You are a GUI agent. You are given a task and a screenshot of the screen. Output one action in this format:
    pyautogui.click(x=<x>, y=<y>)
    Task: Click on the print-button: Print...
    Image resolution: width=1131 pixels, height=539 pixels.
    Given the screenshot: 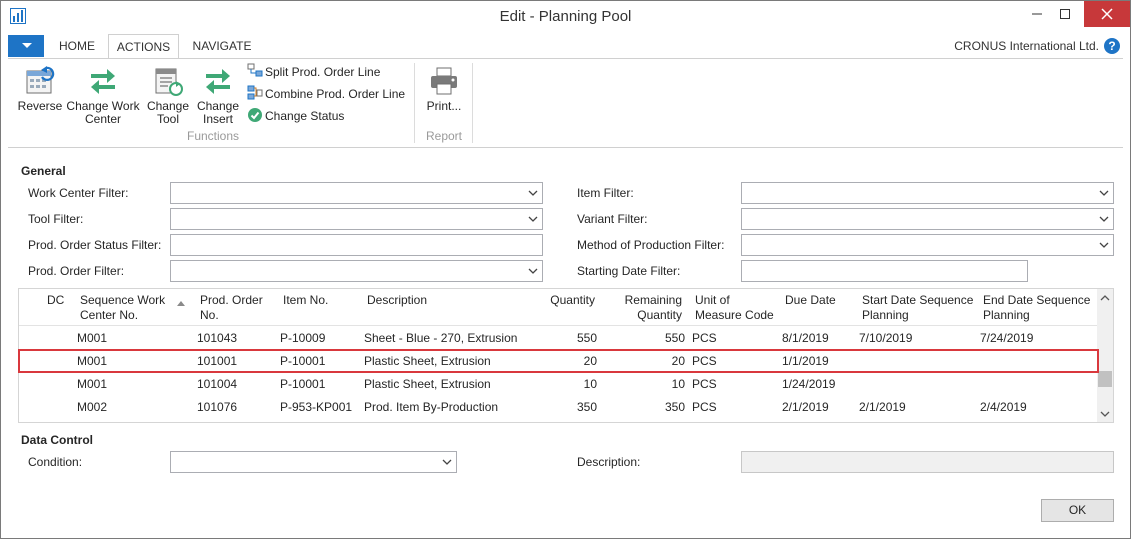 What is the action you would take?
    pyautogui.click(x=444, y=86)
    